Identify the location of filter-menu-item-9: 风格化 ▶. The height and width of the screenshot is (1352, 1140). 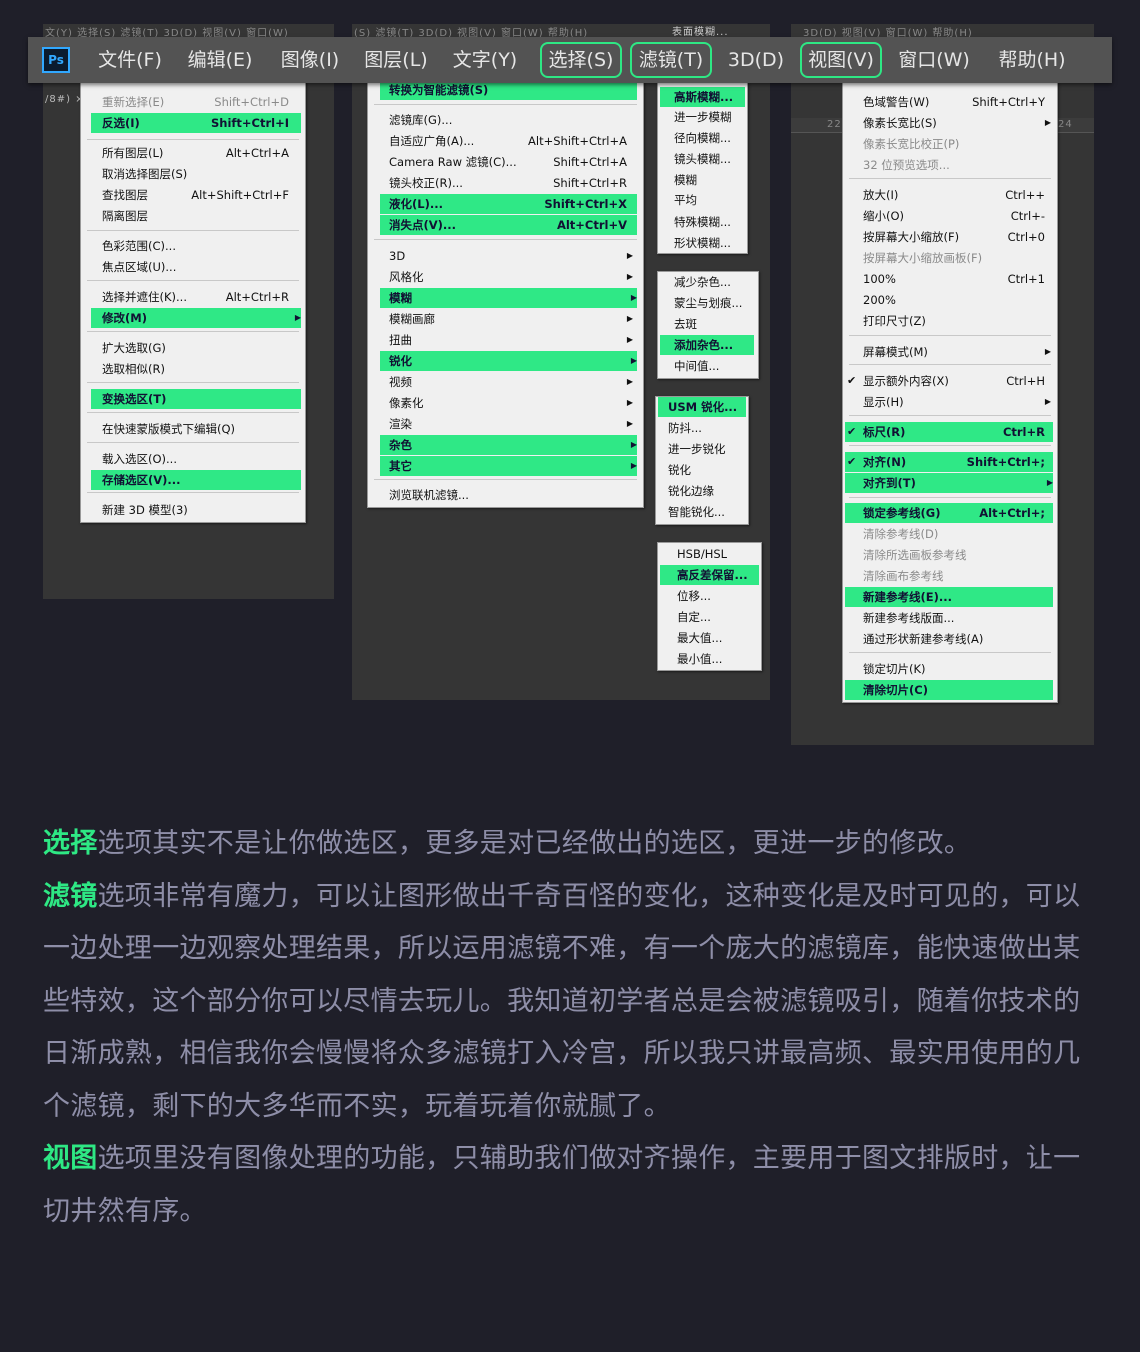
(511, 277).